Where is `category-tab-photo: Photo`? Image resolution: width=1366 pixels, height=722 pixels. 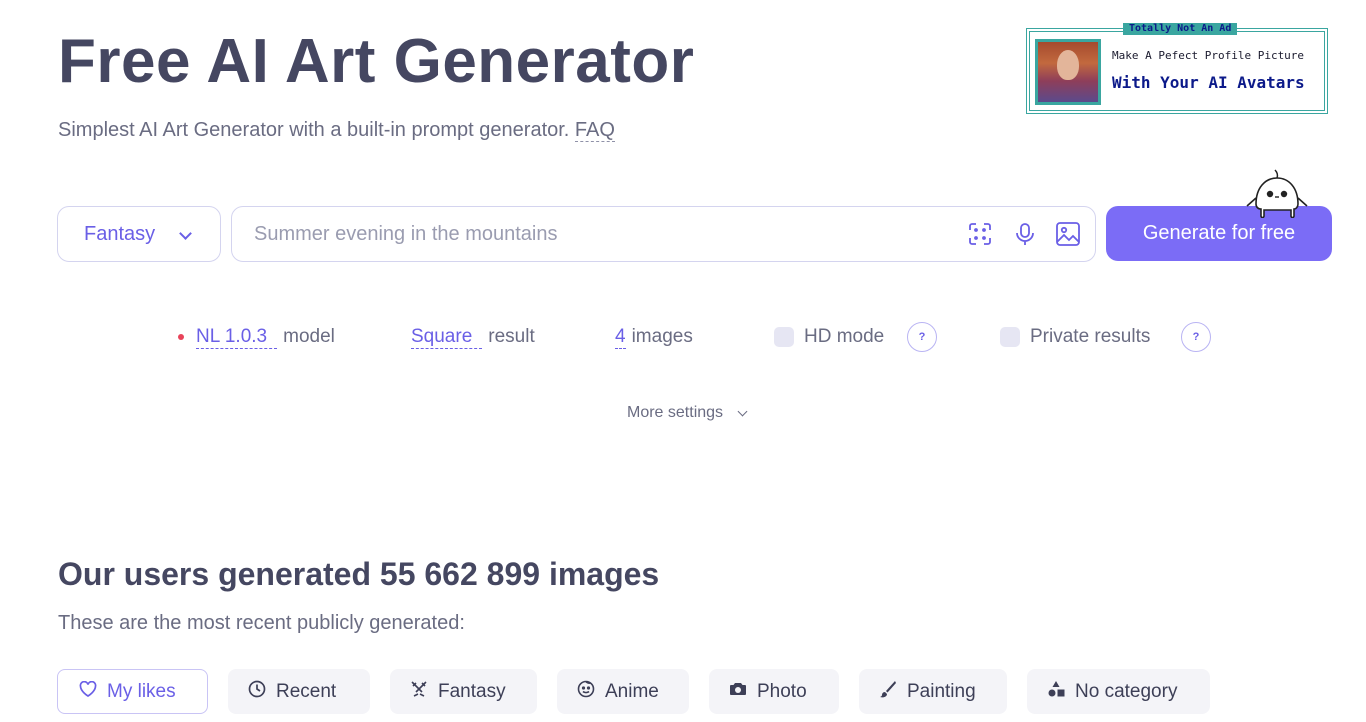 category-tab-photo: Photo is located at coordinates (774, 691).